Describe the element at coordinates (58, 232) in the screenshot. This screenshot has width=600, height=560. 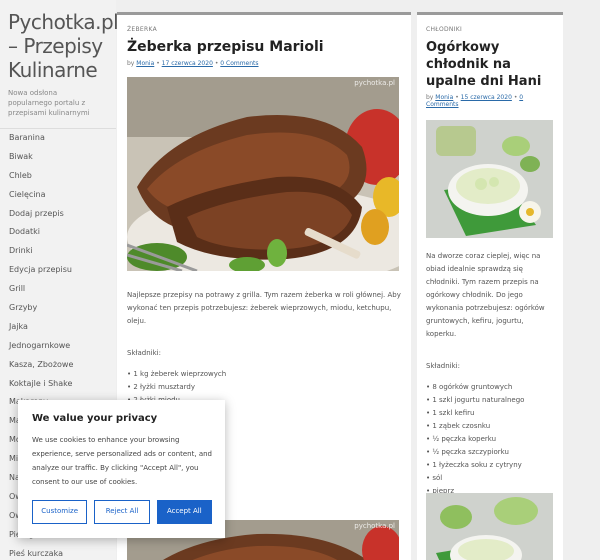
I see `category-link: Dodatki` at that location.